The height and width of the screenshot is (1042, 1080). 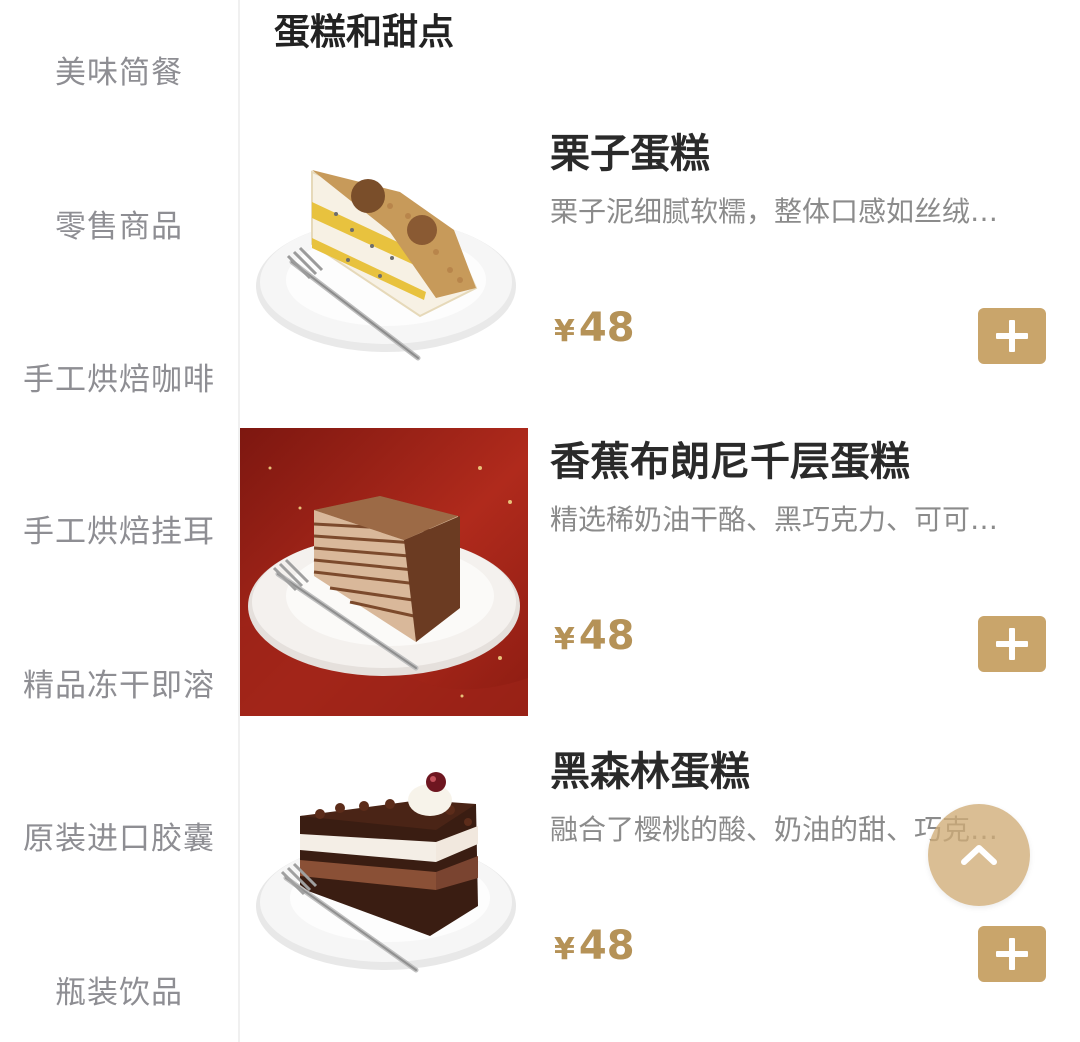 I want to click on product-name: 黑森林蛋糕, so click(x=650, y=772).